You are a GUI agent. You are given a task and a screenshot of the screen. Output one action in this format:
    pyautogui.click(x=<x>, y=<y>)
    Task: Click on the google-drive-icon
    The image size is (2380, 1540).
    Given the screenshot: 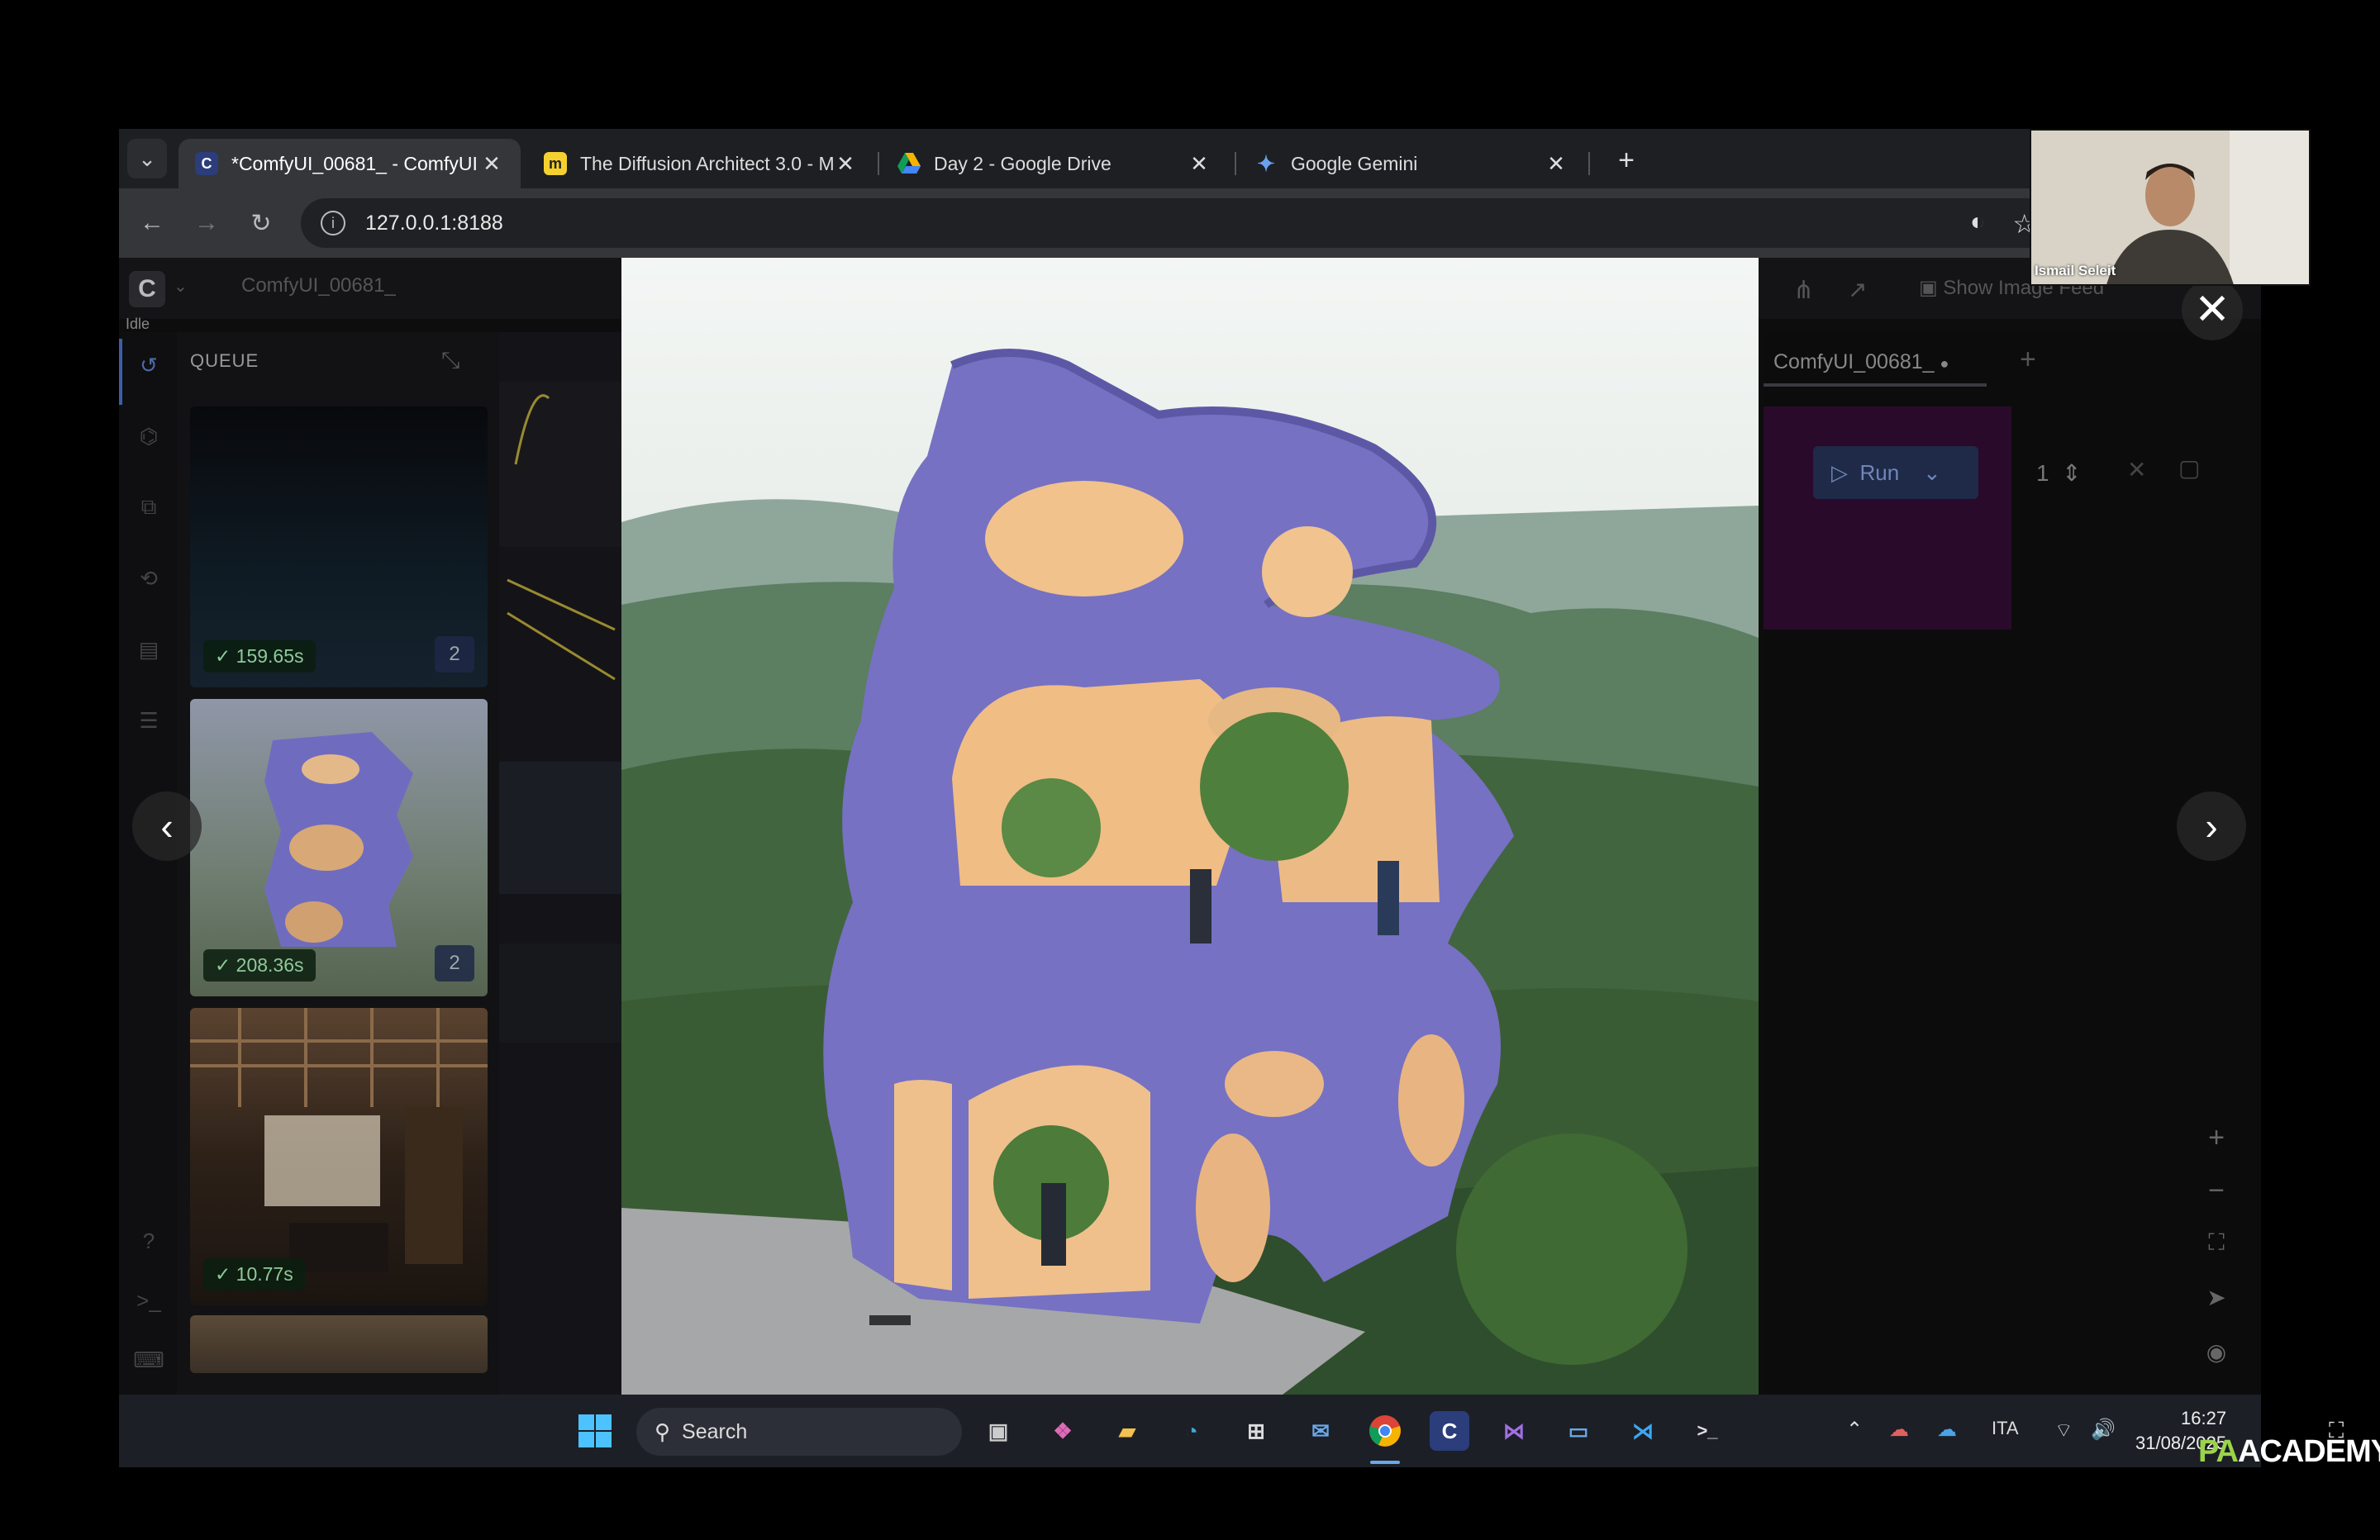 What is the action you would take?
    pyautogui.click(x=909, y=163)
    